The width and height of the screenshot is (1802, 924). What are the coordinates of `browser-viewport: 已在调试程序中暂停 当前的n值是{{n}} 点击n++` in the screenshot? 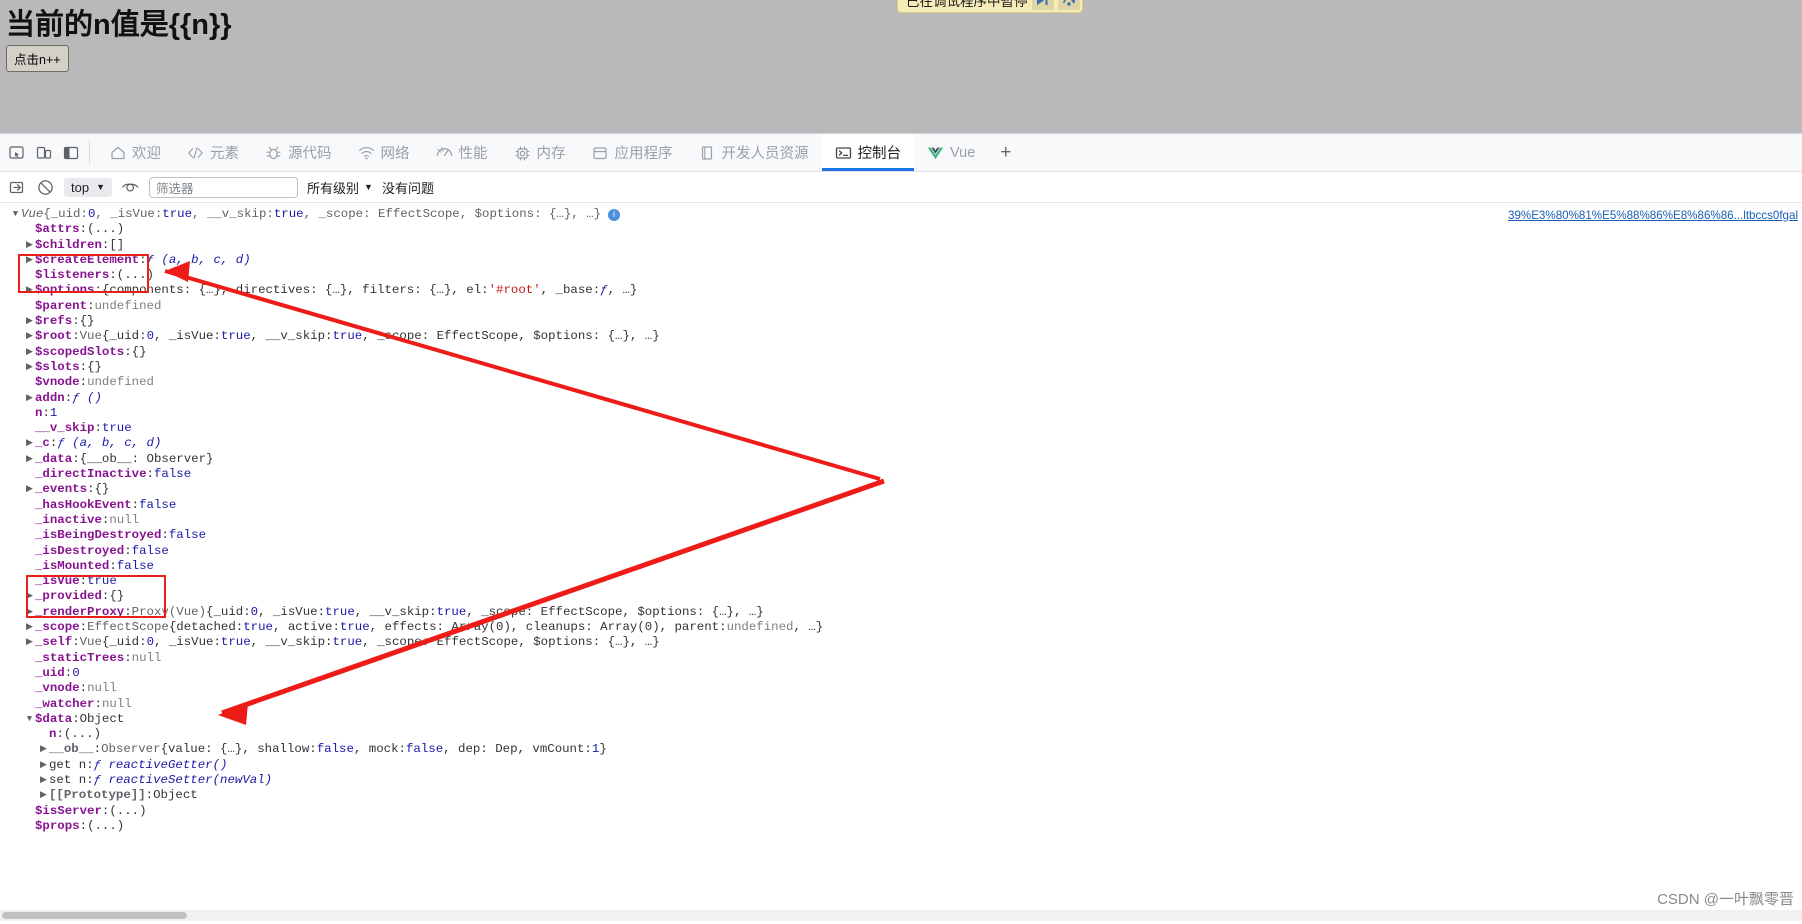 It's located at (901, 66).